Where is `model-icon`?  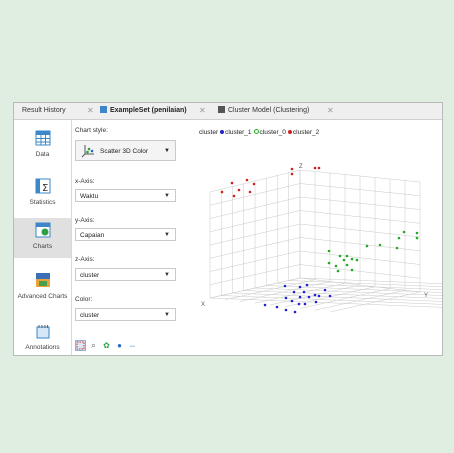
model-icon is located at coordinates (221, 109).